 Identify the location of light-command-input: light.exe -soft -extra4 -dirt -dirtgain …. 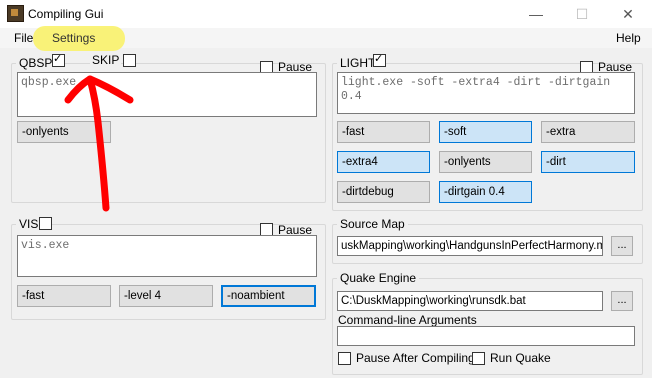
(486, 93).